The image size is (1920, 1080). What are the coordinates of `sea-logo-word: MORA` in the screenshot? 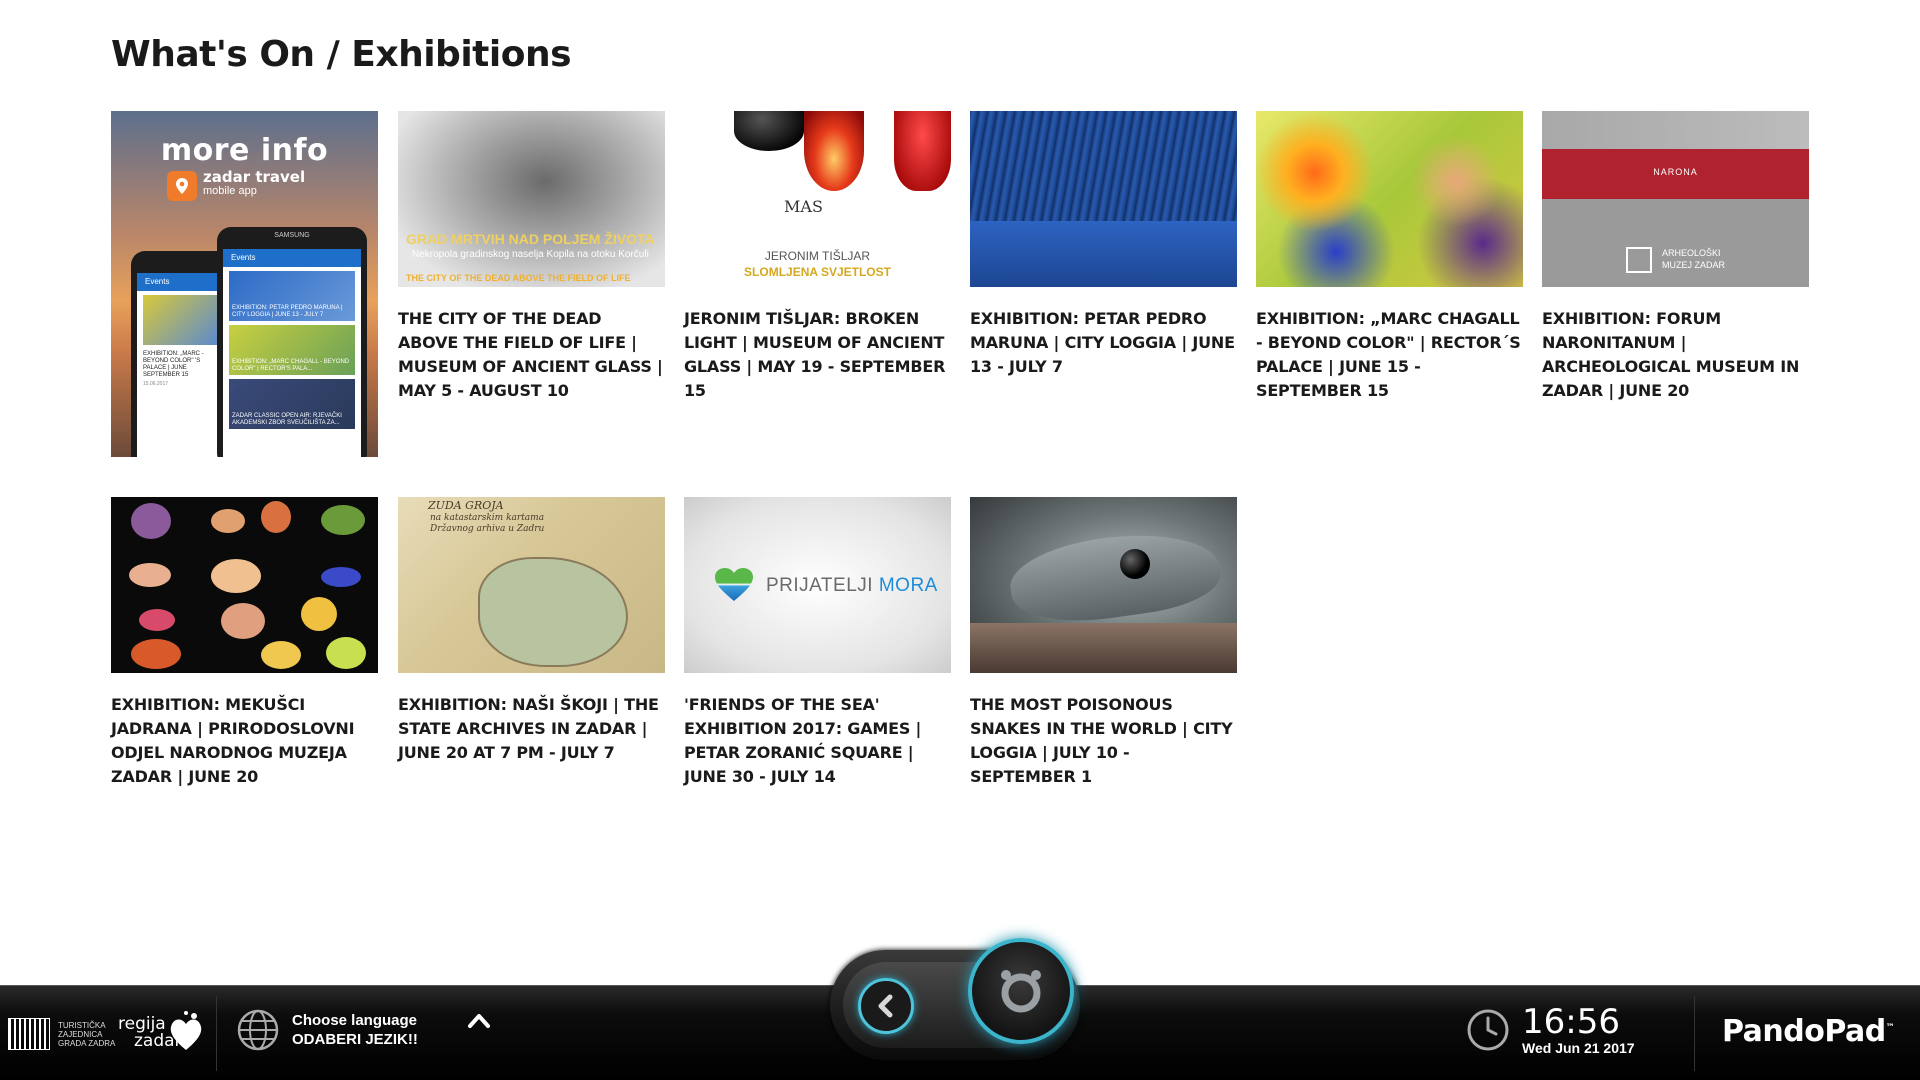 It's located at (908, 585).